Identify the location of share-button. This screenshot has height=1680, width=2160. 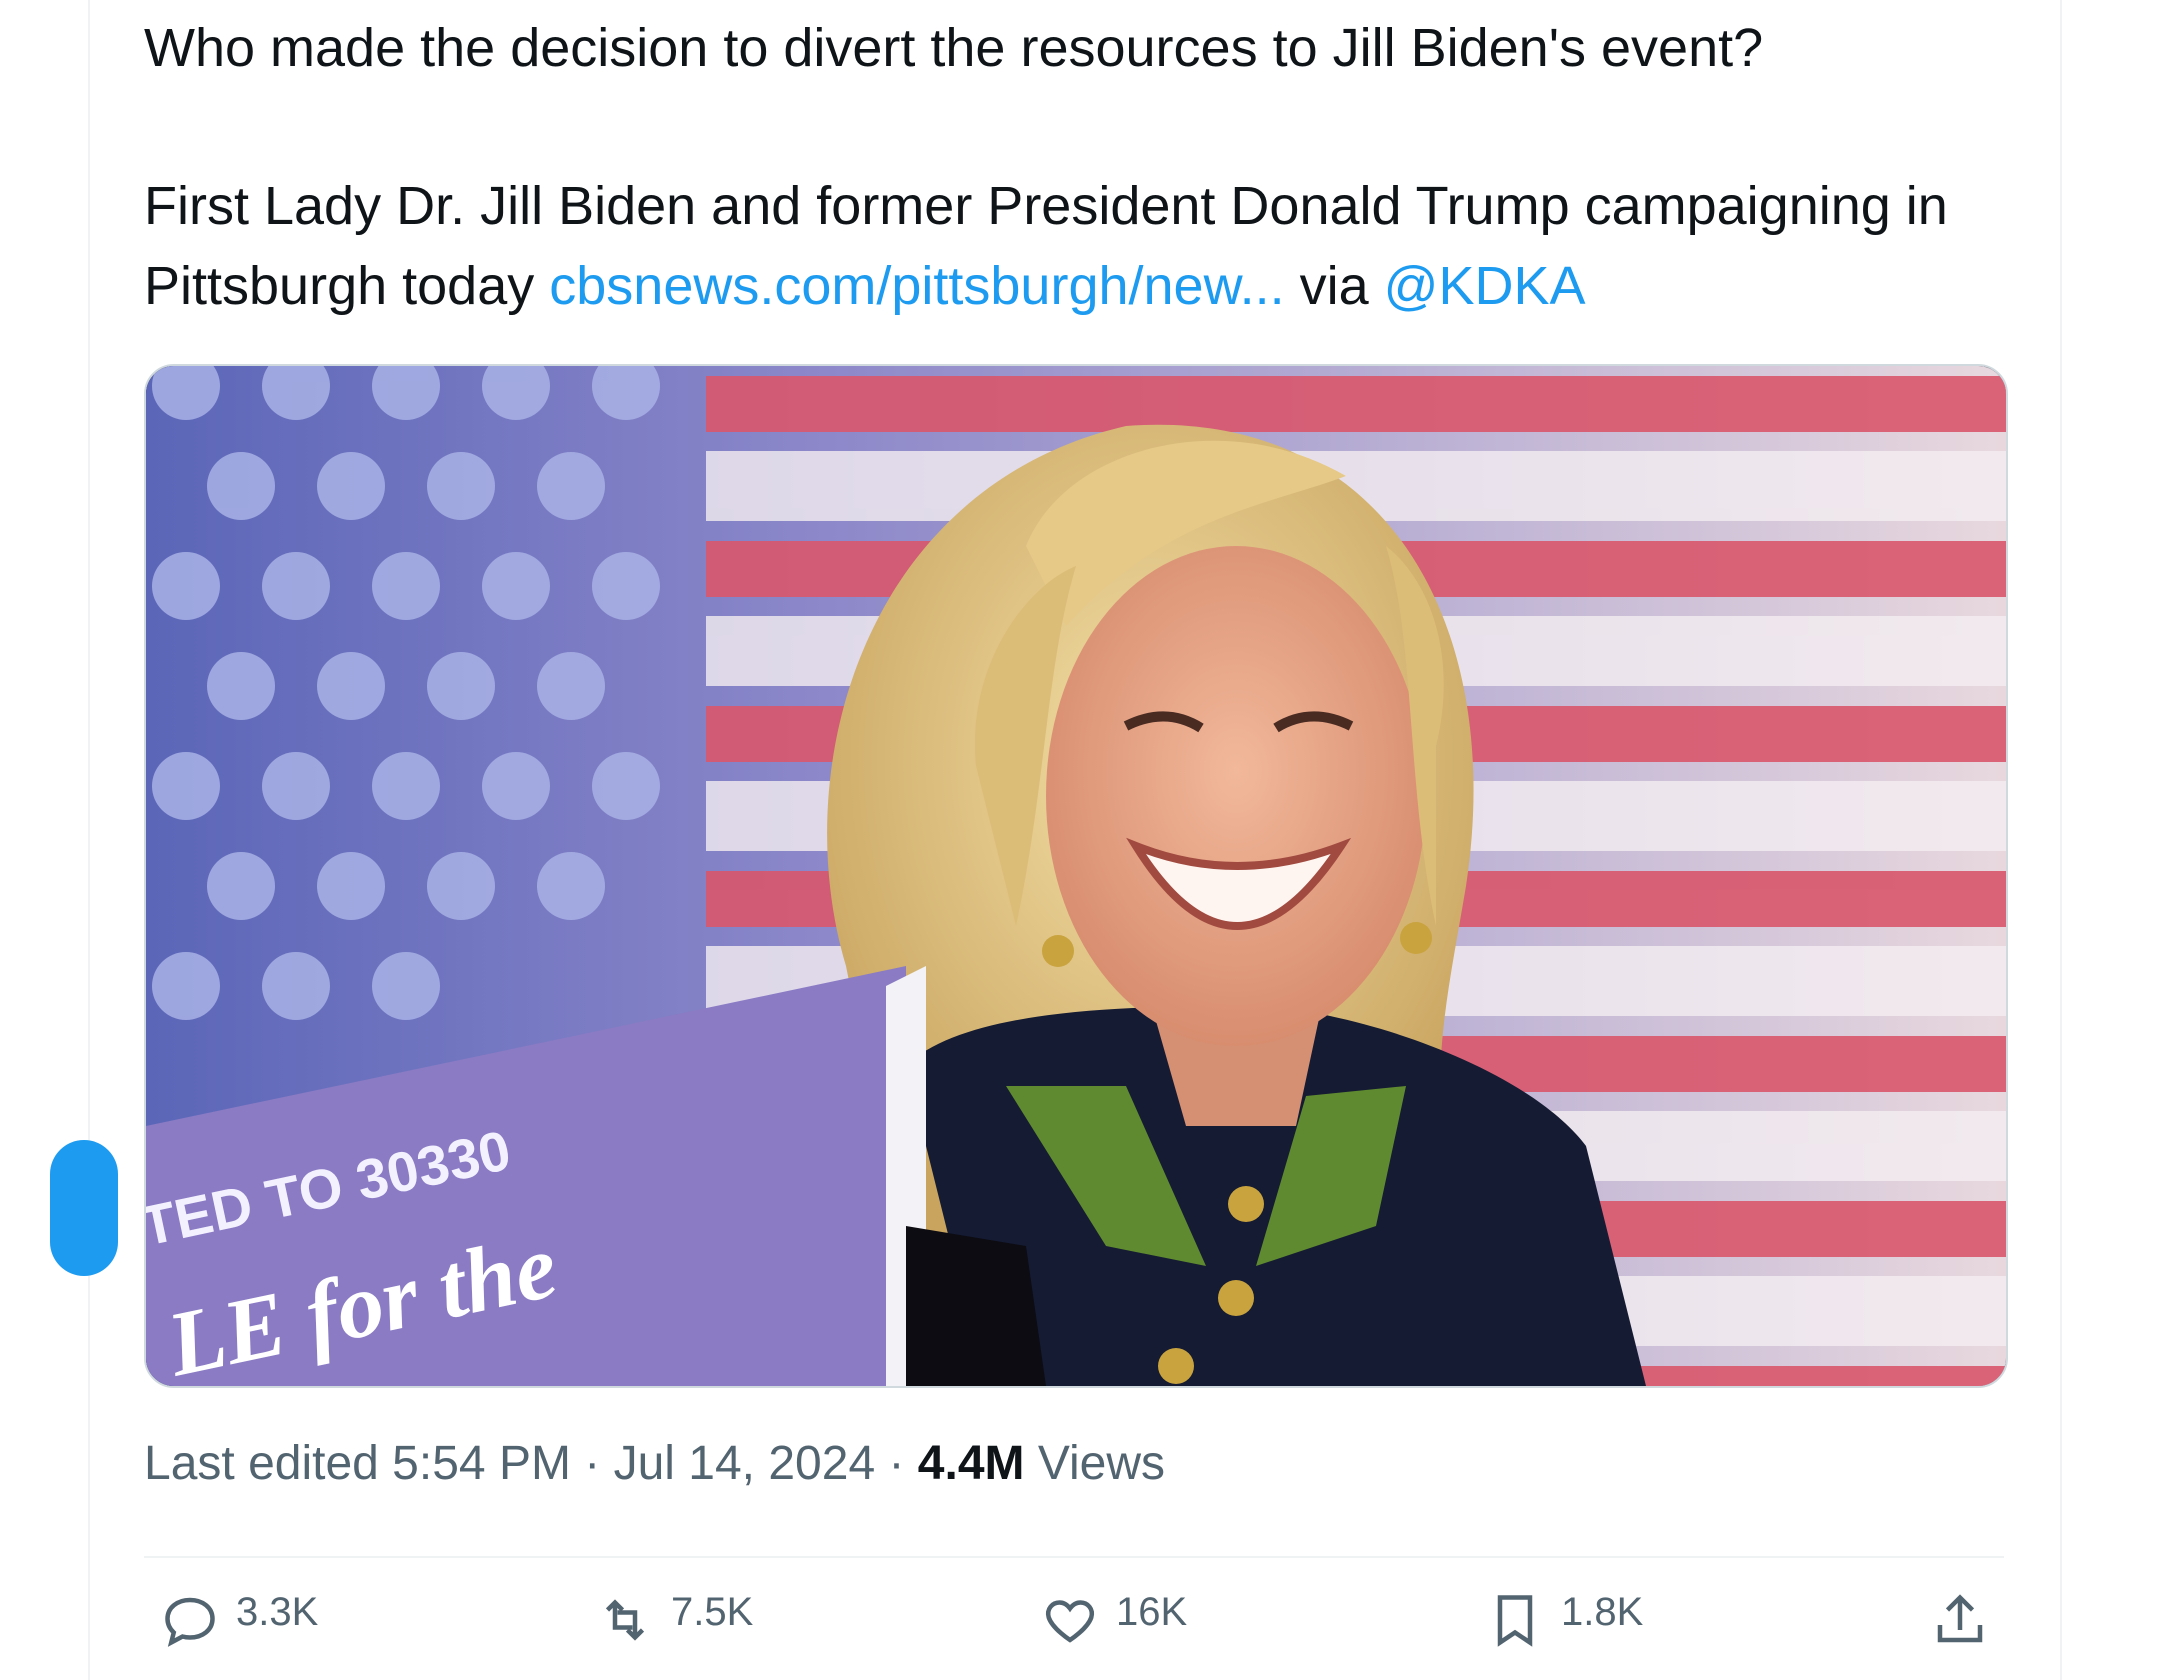
(1960, 1620).